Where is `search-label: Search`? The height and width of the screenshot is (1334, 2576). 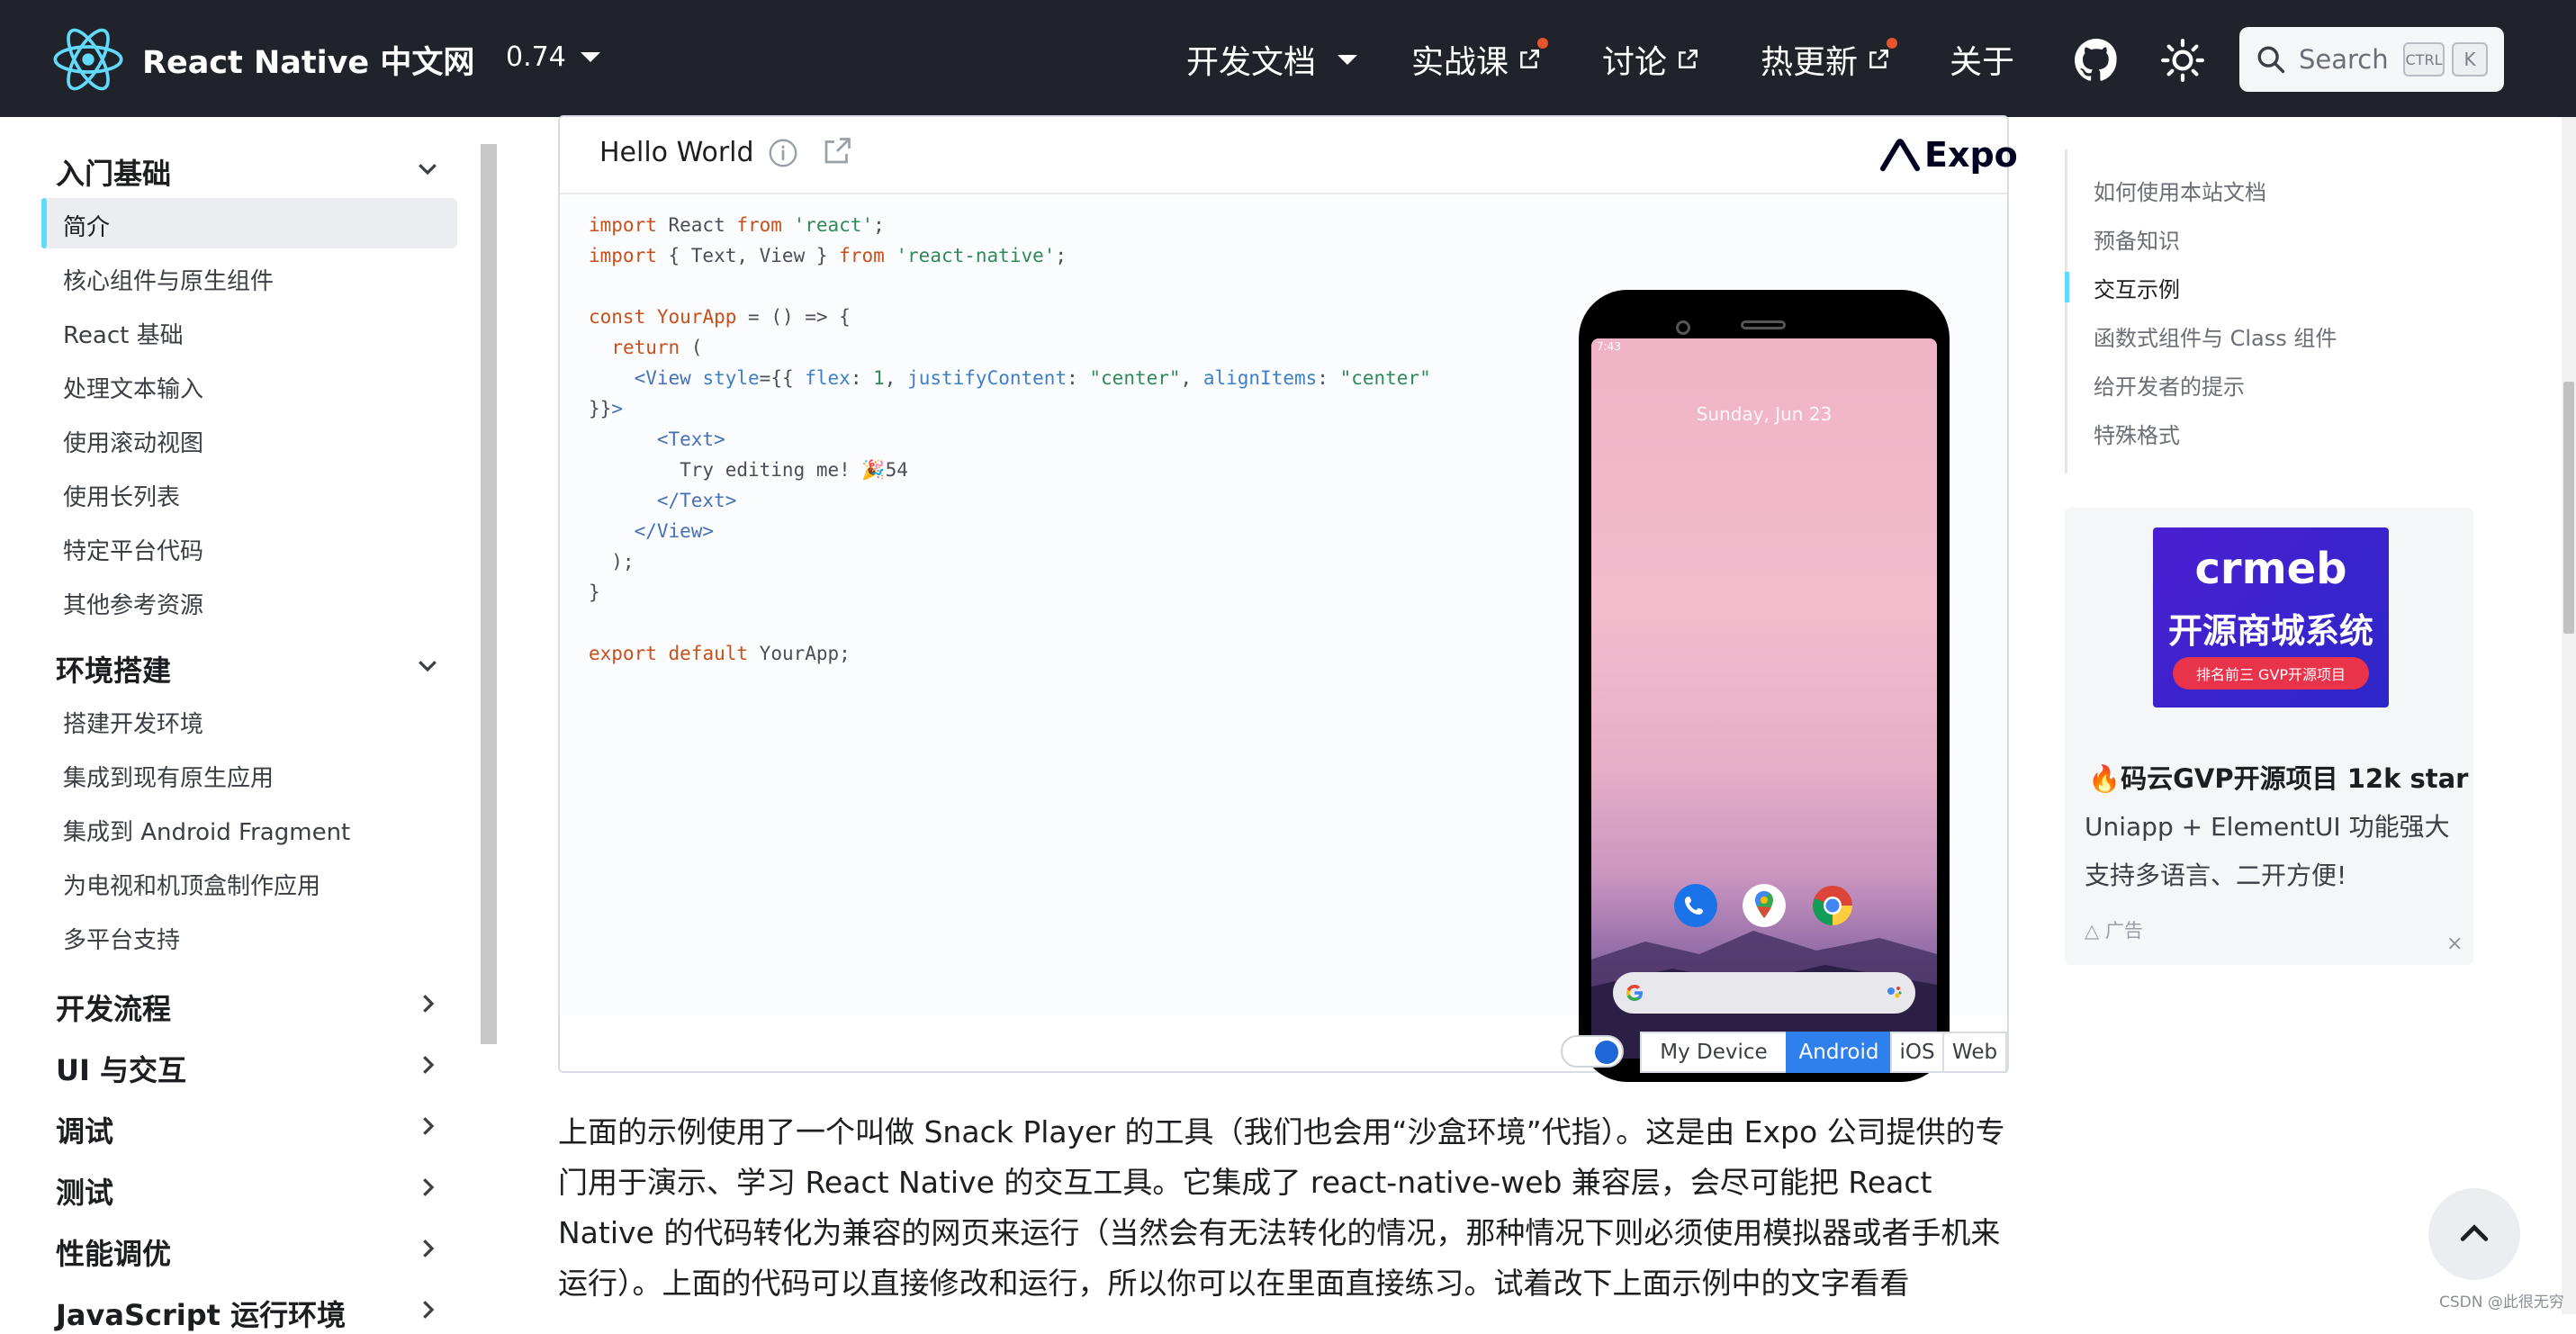 search-label: Search is located at coordinates (2344, 59).